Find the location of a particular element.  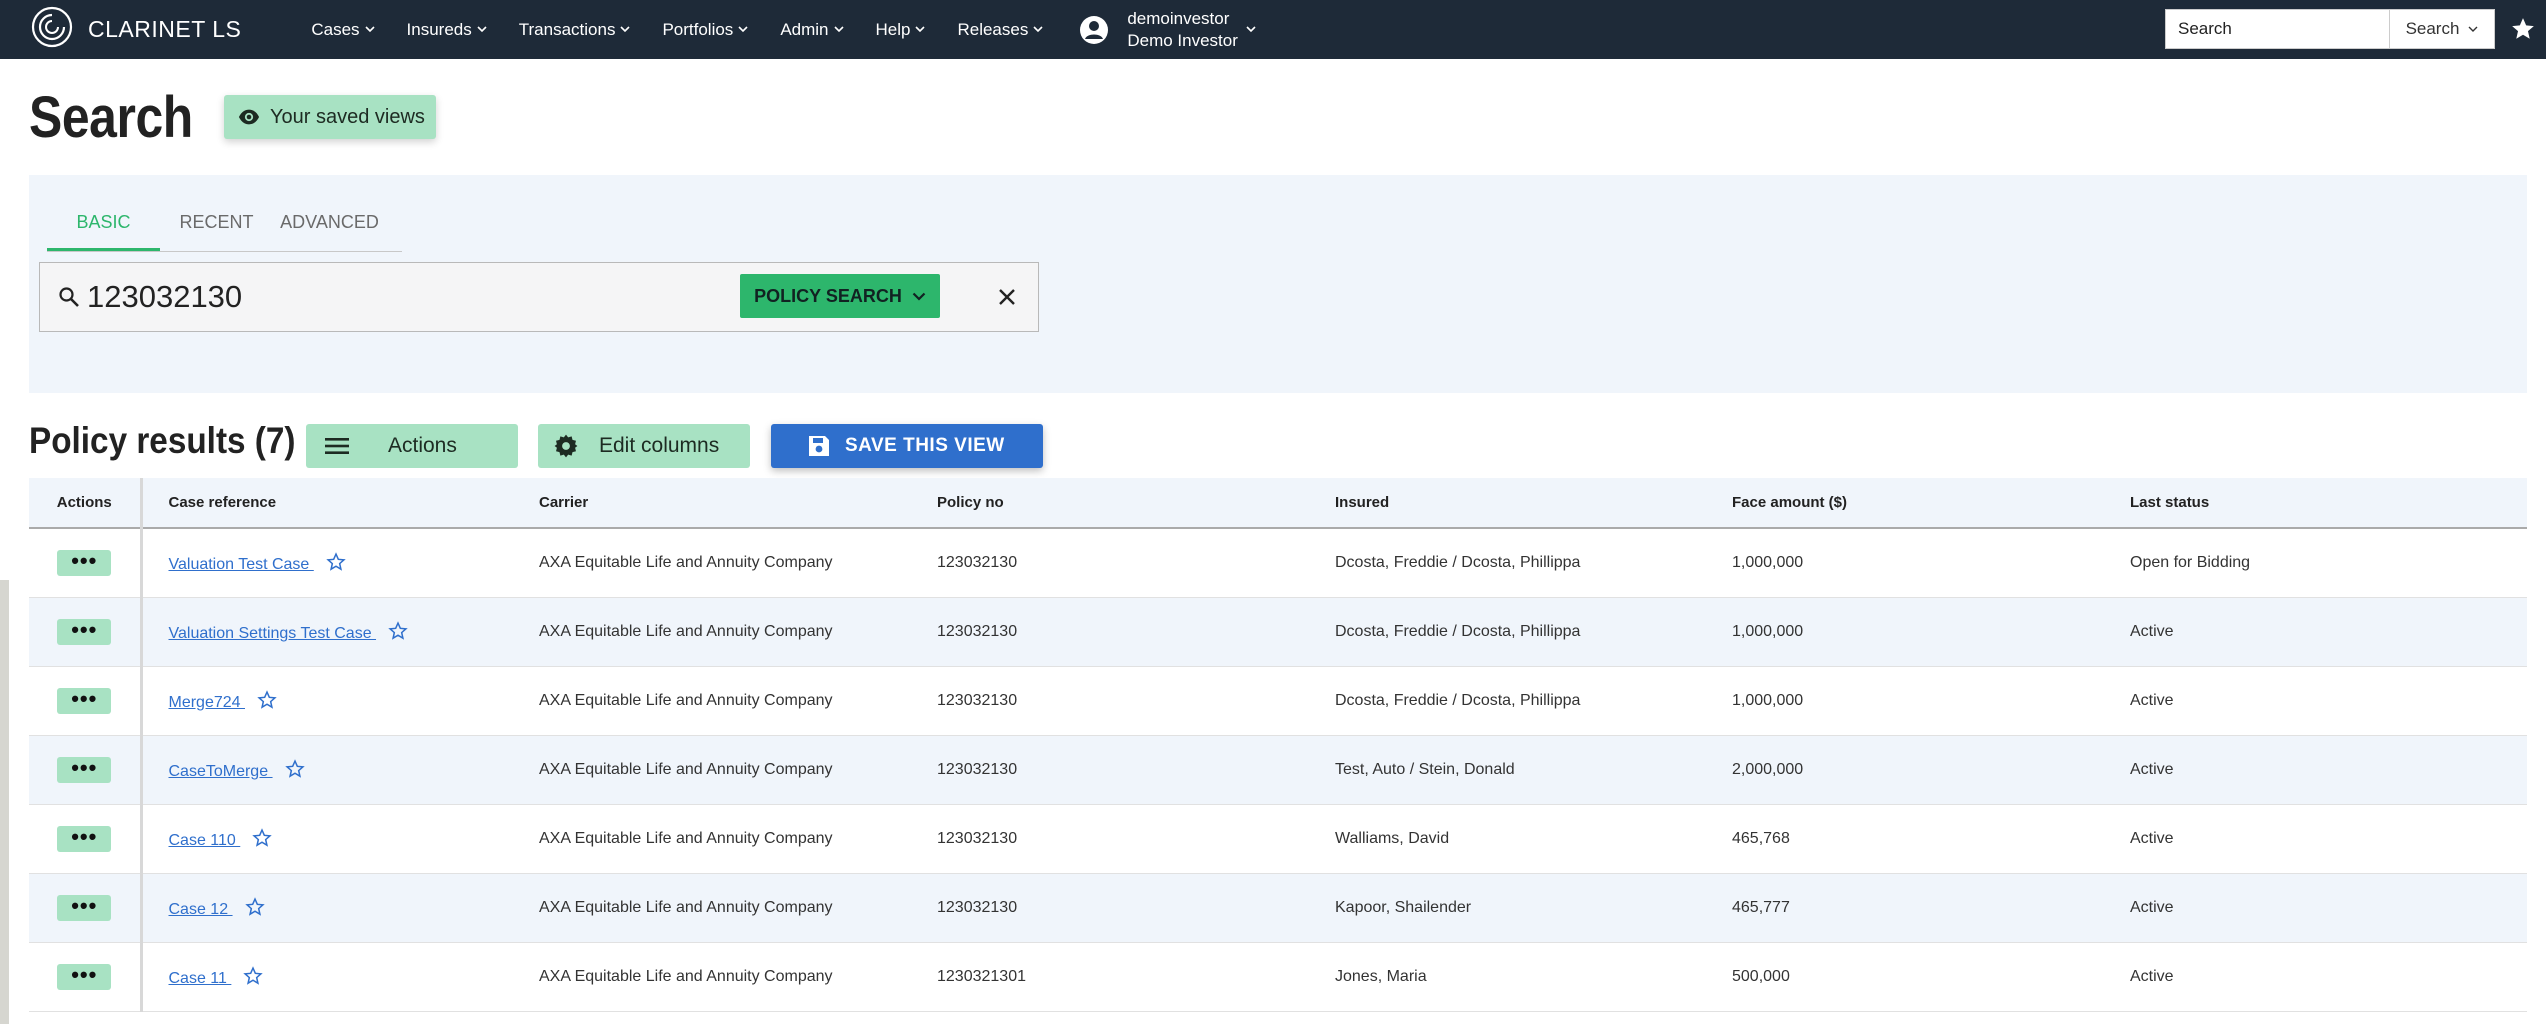

edit-columns-button: Edit columns is located at coordinates (644, 446).